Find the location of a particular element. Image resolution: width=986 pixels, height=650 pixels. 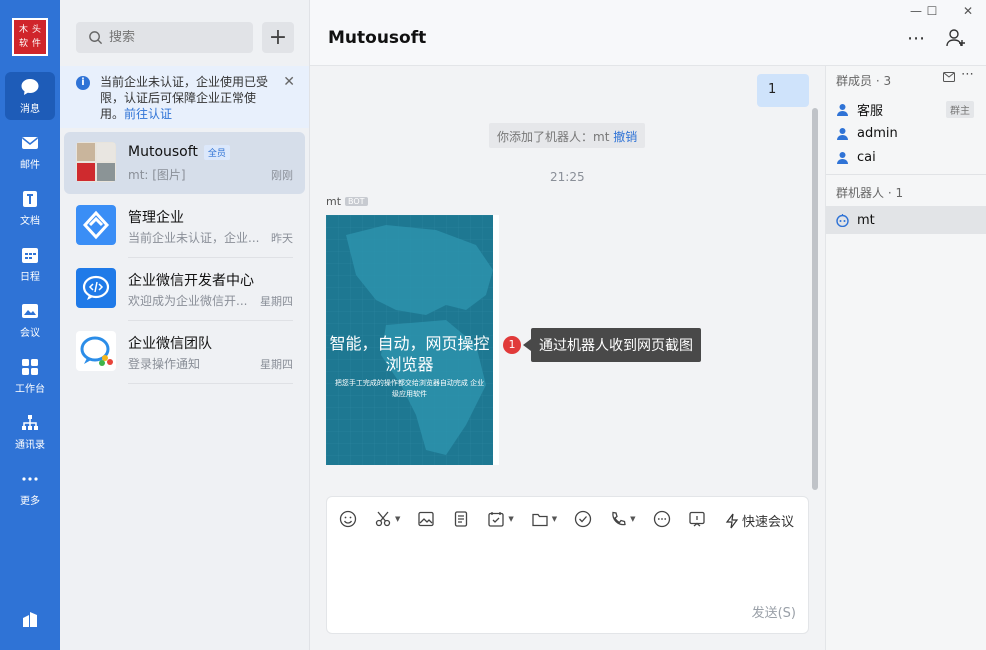

logo-char: 软 is located at coordinates (23, 43).